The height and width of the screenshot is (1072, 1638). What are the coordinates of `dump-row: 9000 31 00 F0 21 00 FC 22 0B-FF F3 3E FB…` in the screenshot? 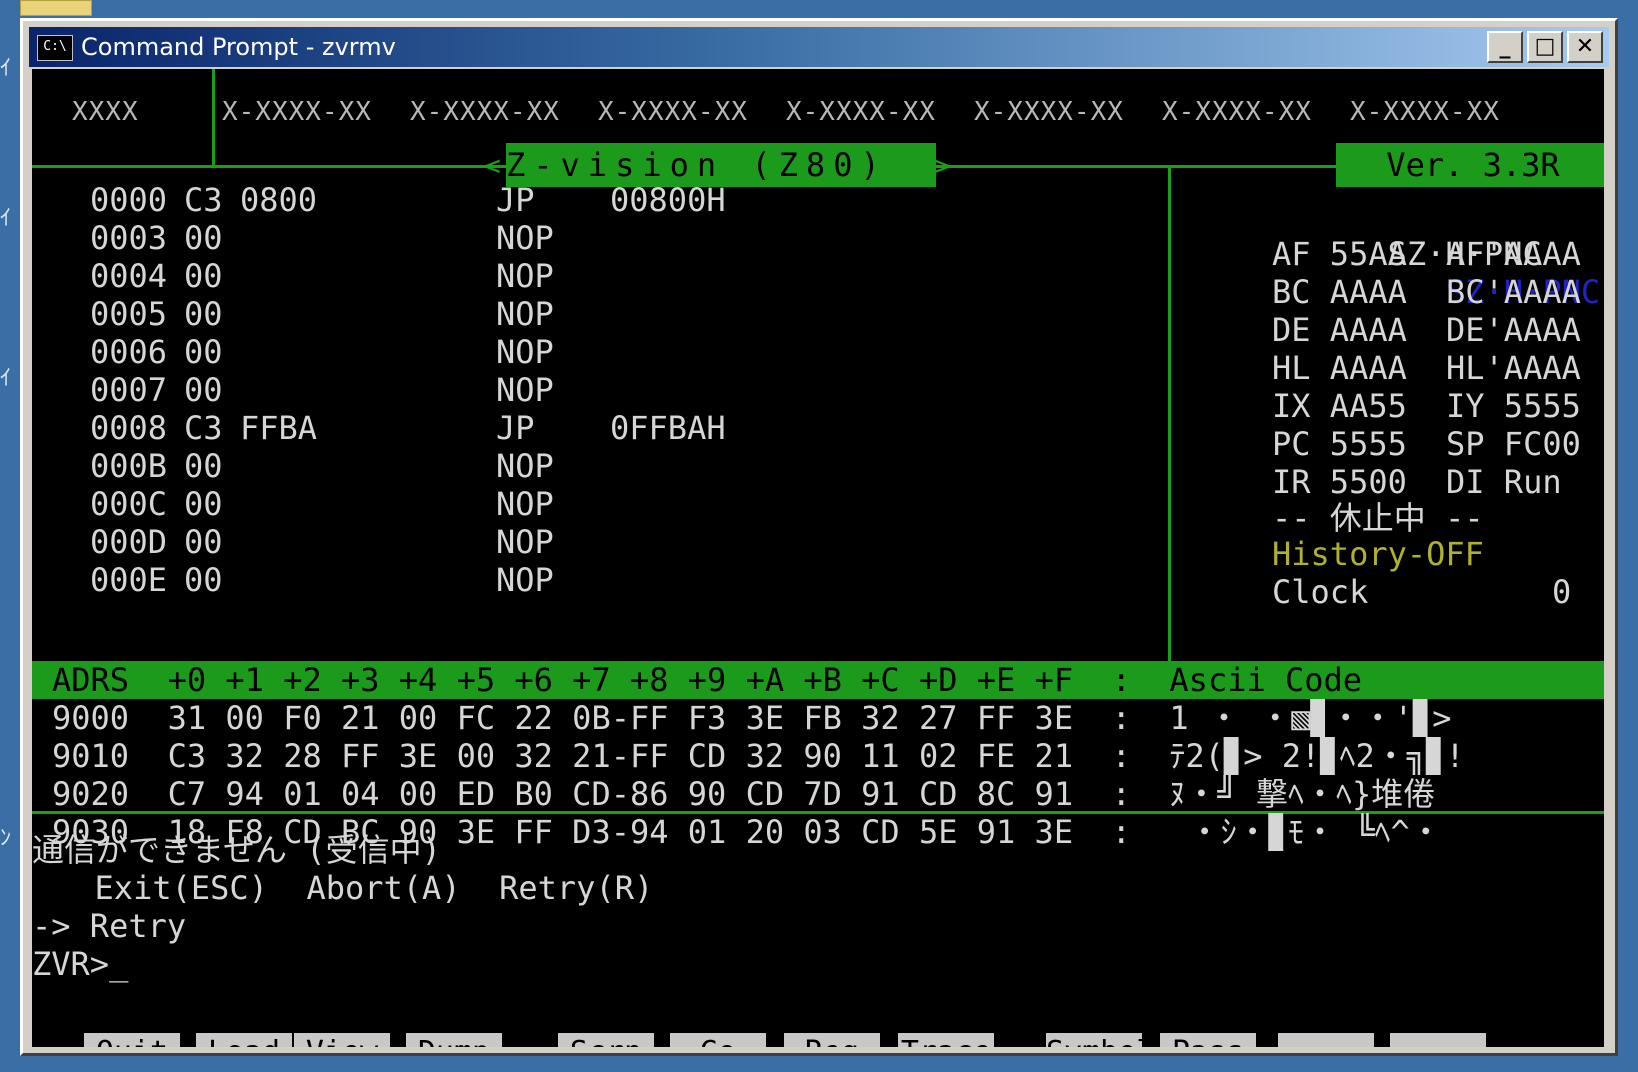 It's located at (752, 718).